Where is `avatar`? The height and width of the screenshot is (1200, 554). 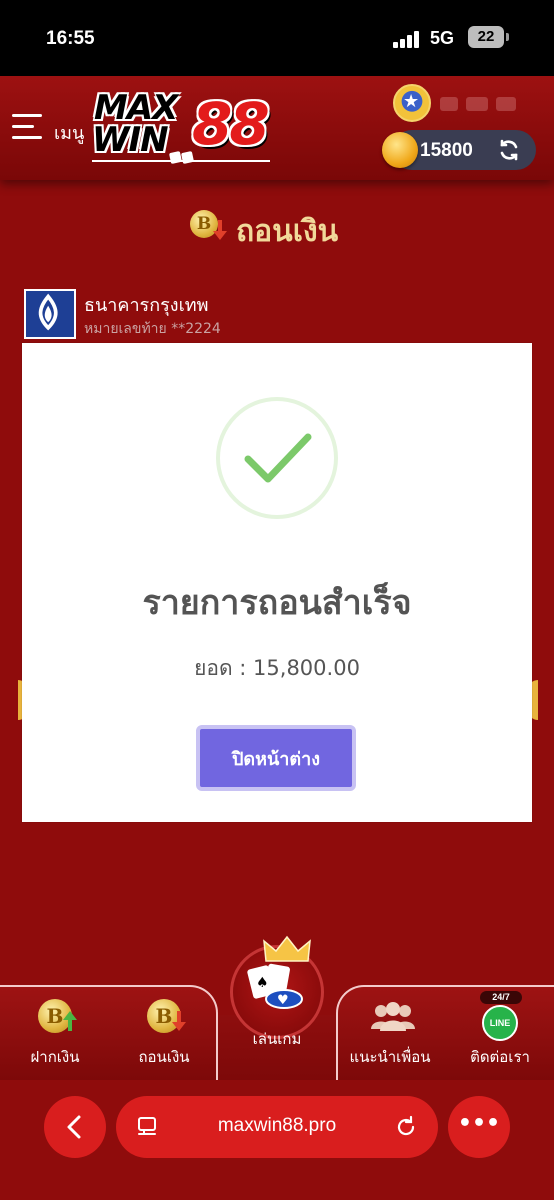 avatar is located at coordinates (412, 103).